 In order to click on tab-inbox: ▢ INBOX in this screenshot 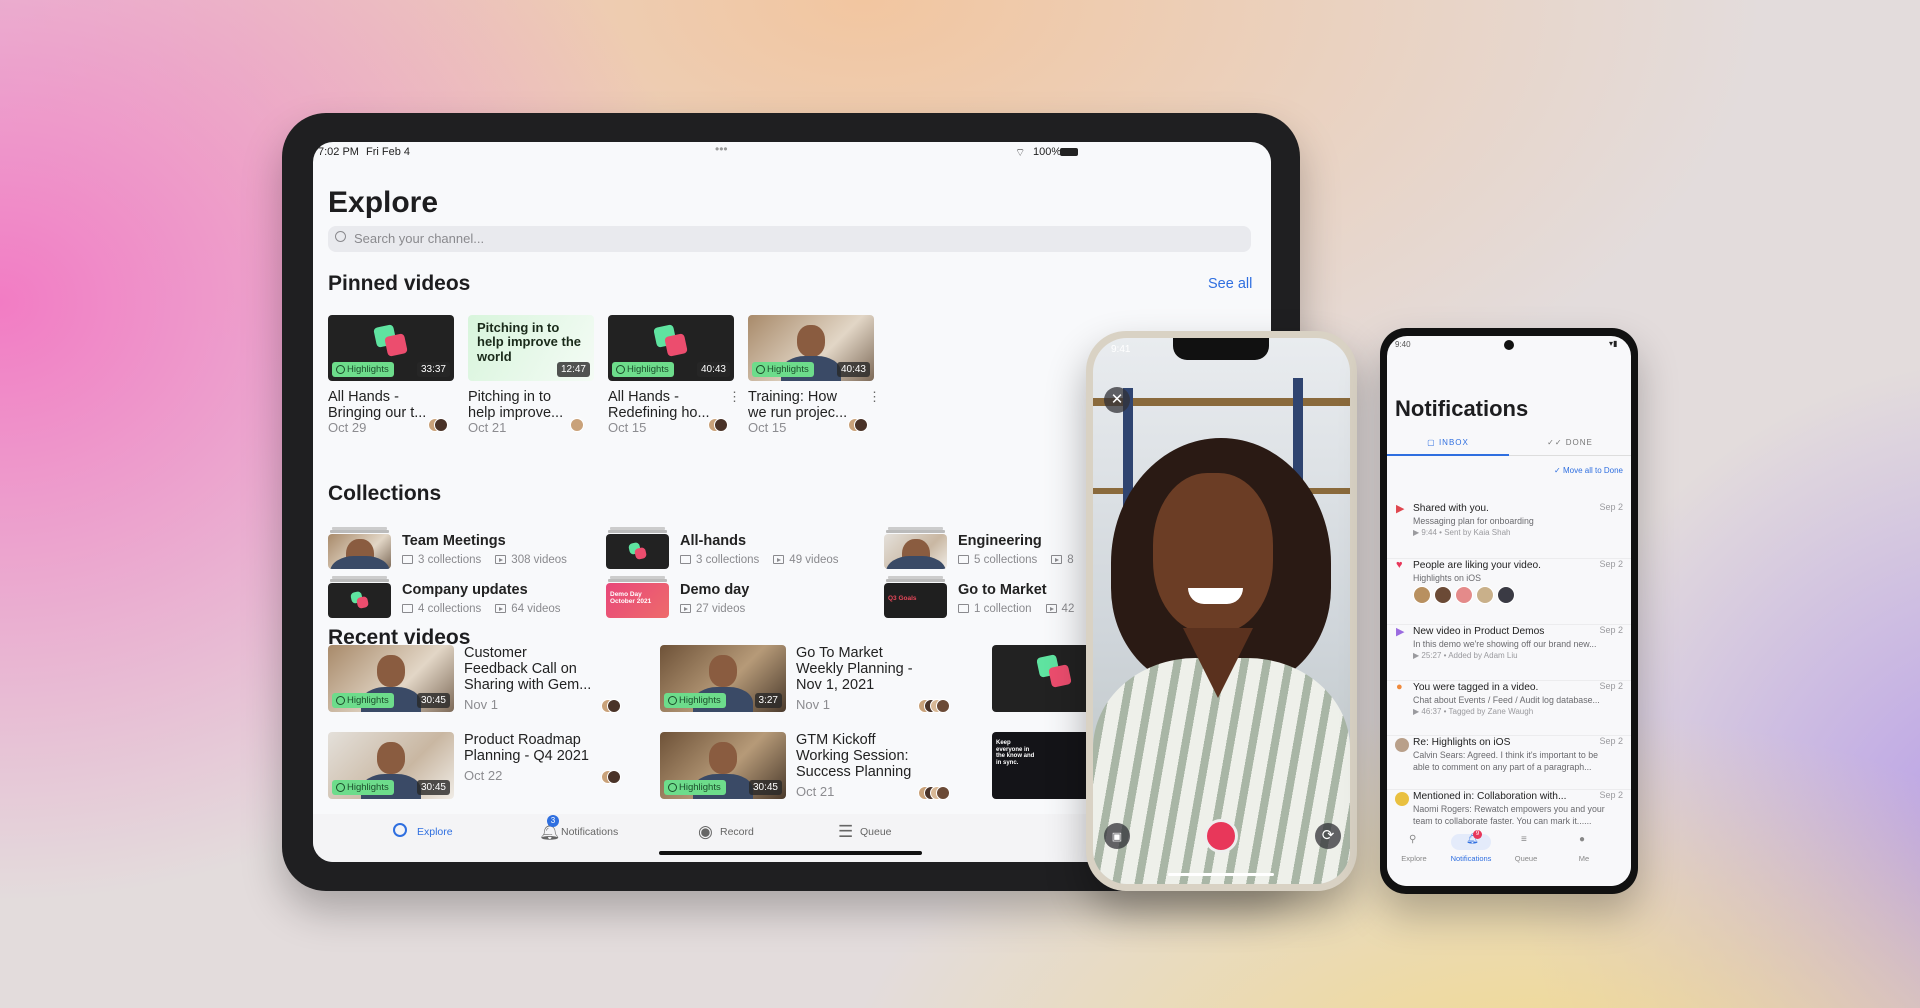, I will do `click(1448, 443)`.